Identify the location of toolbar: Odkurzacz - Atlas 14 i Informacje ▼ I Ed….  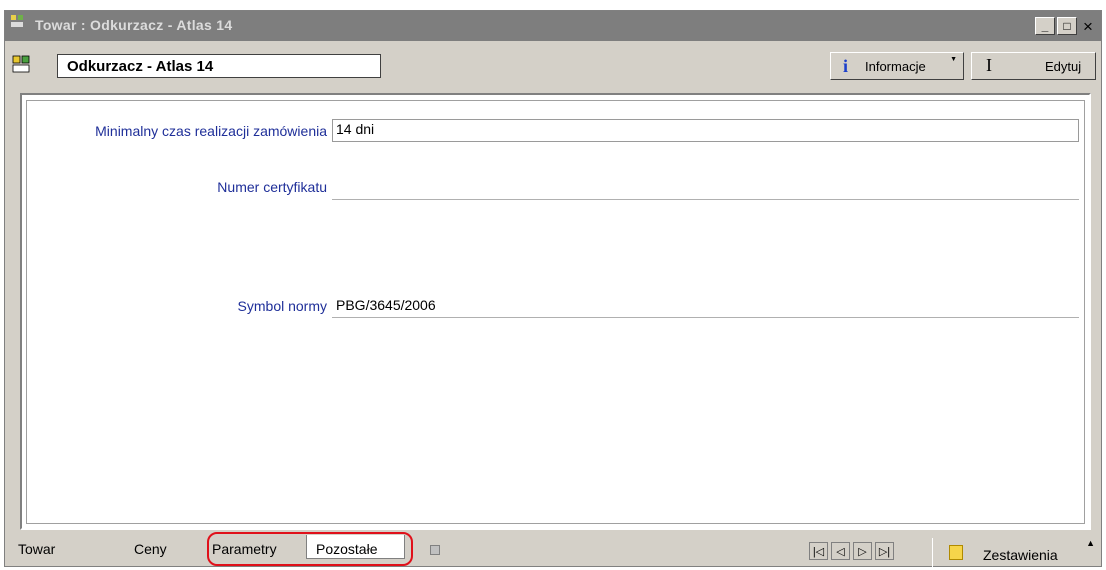
(553, 66).